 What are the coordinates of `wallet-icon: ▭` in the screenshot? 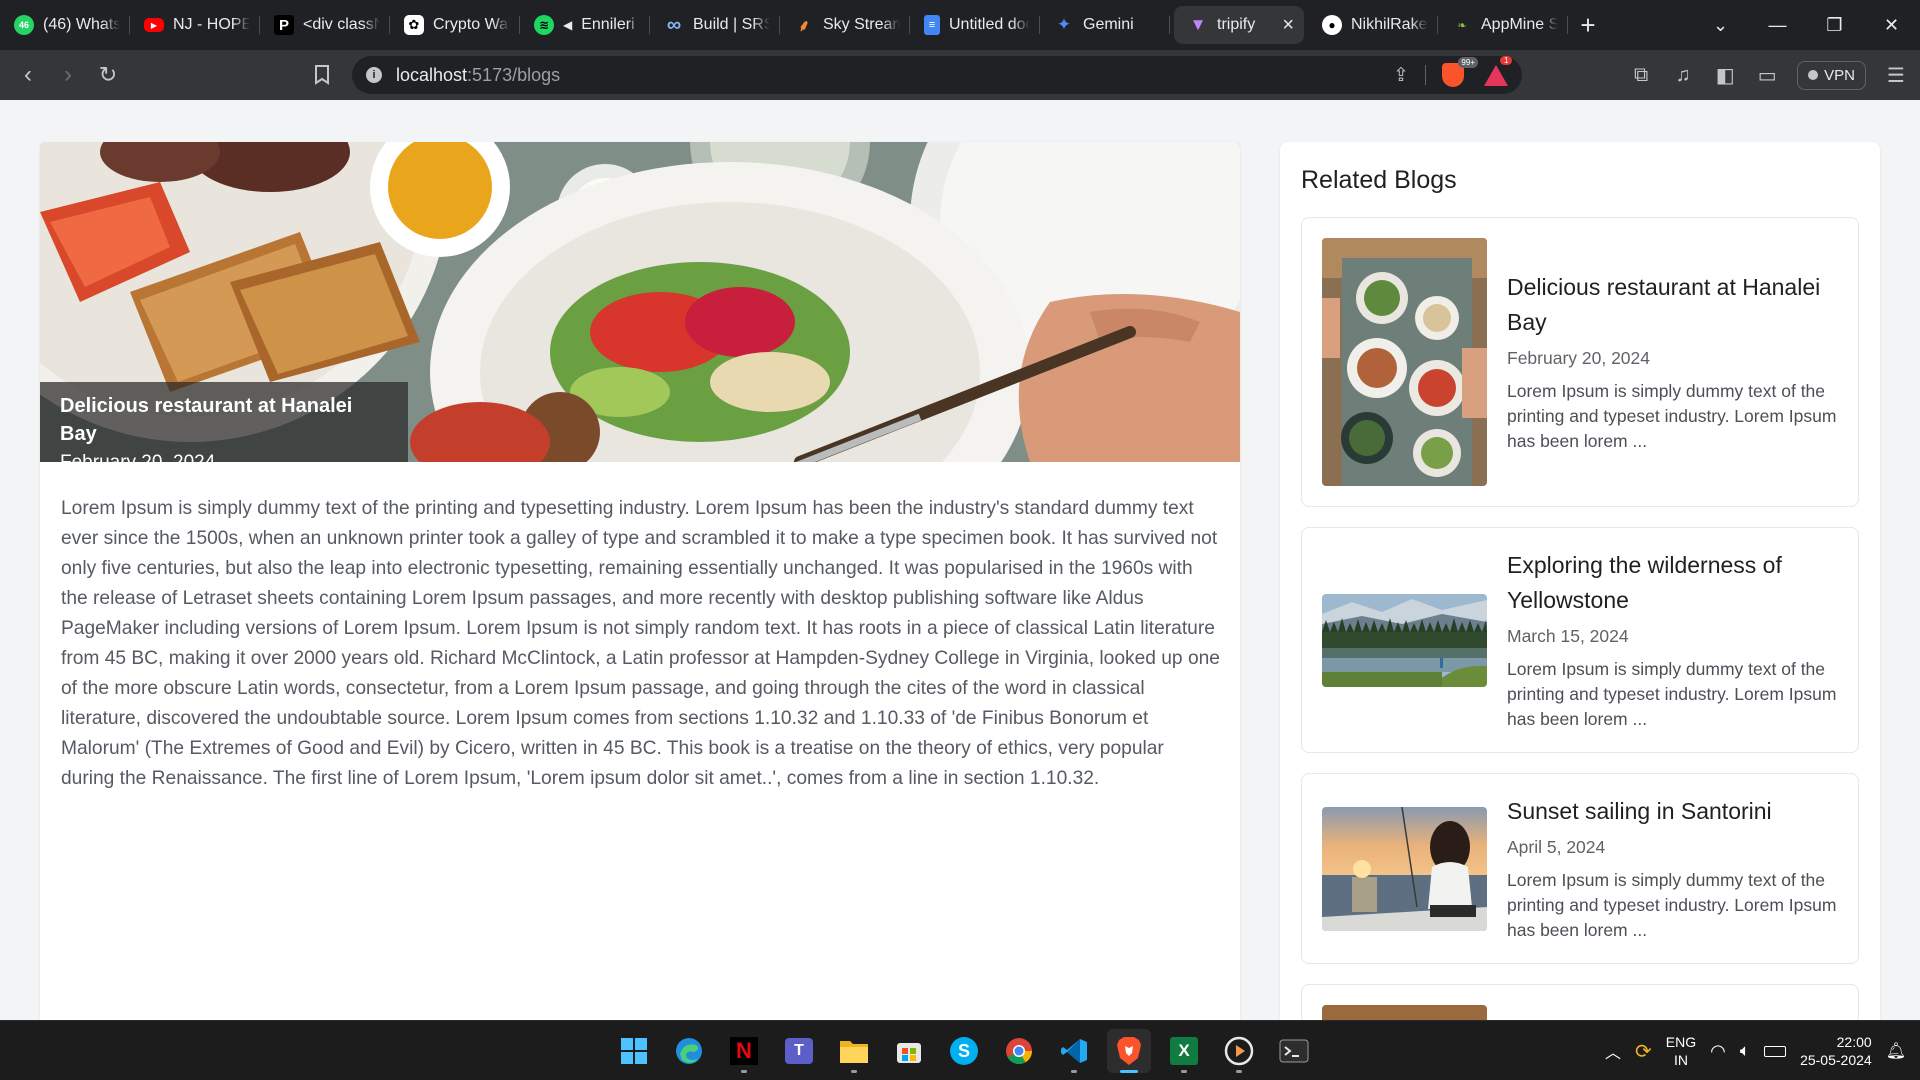 It's located at (1767, 75).